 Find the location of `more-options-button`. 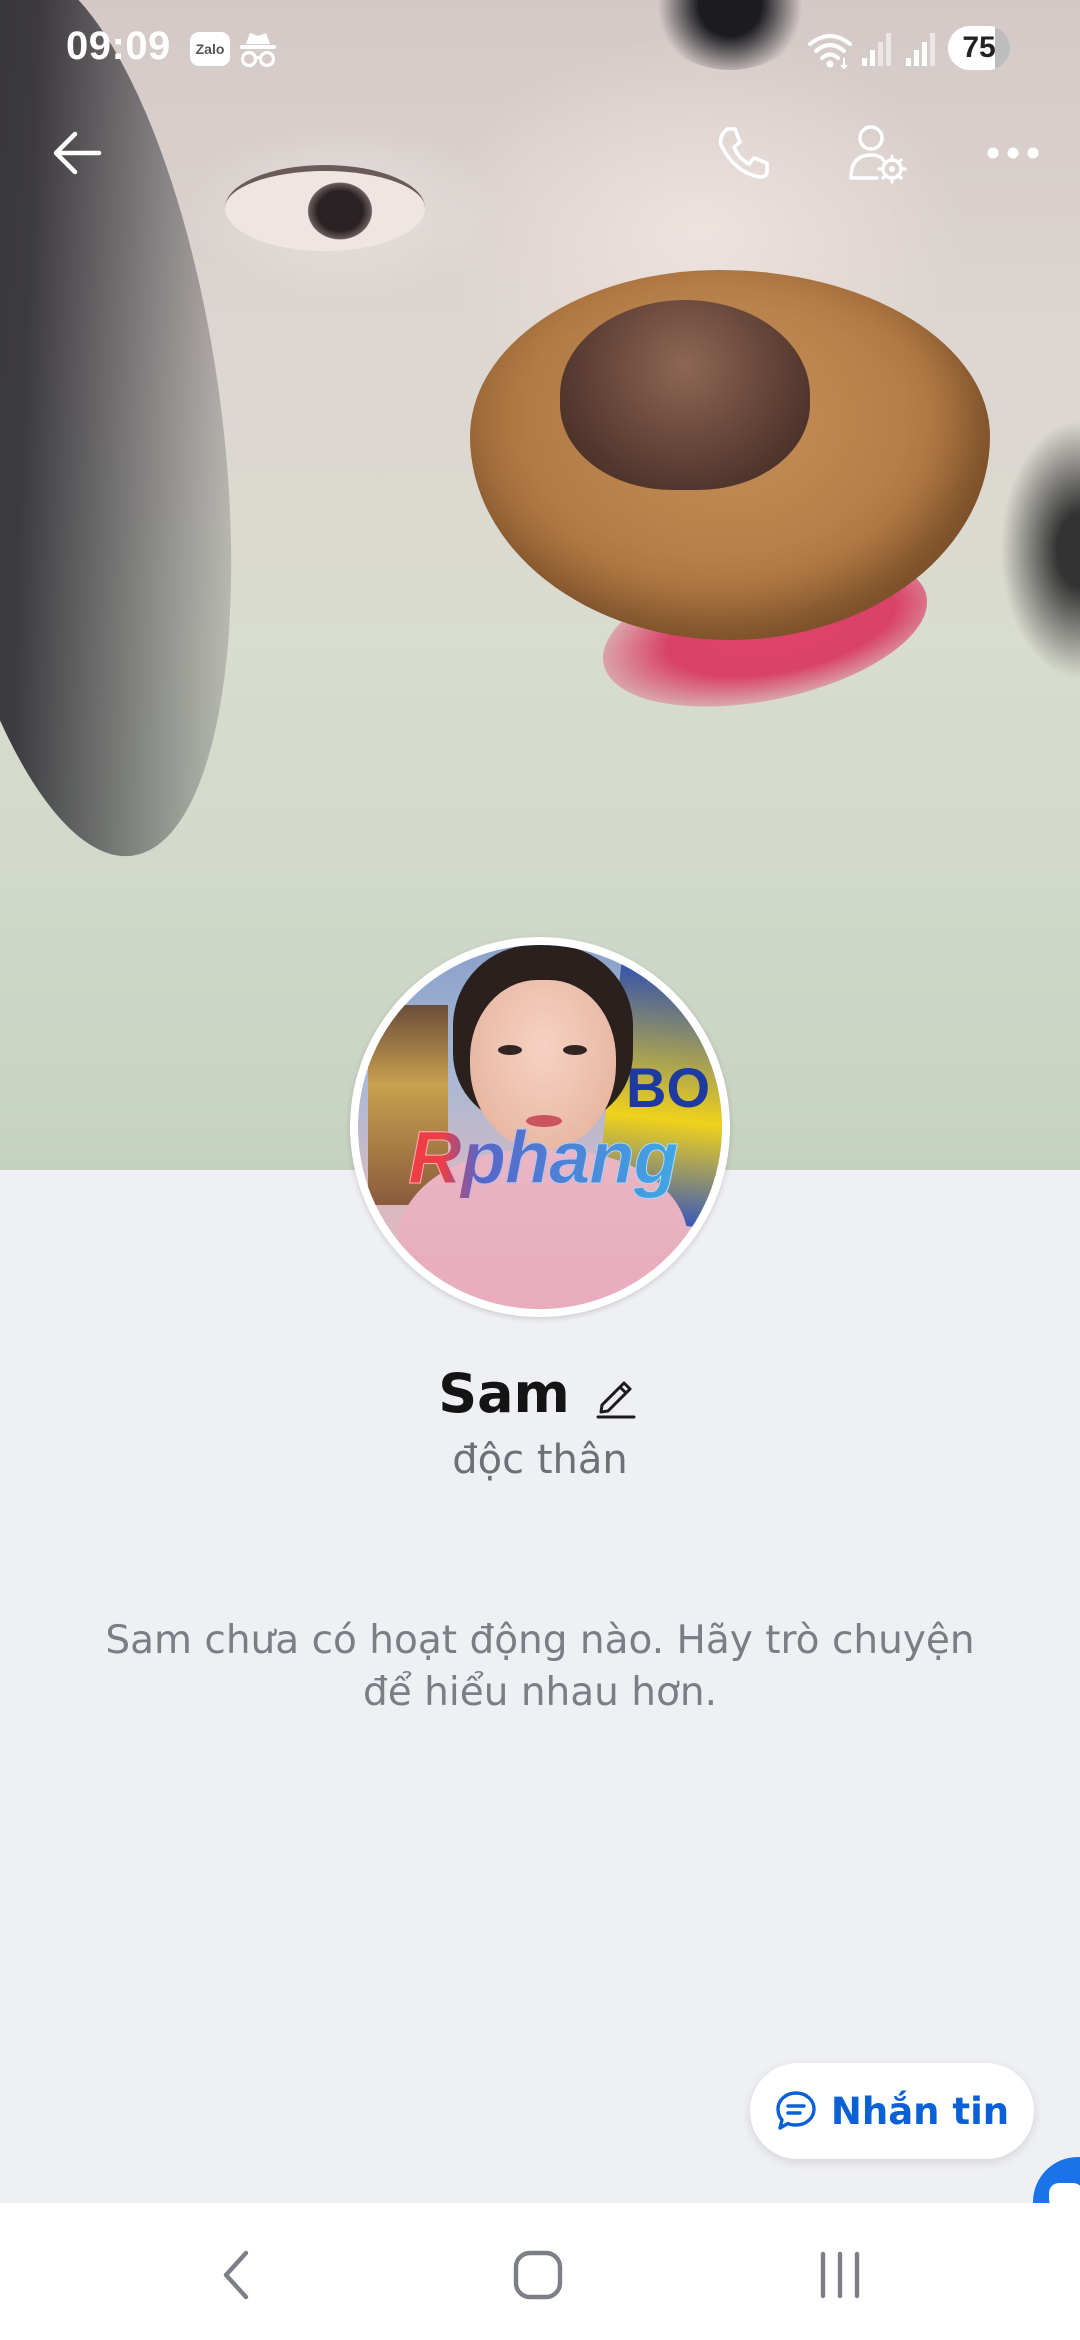

more-options-button is located at coordinates (1013, 153).